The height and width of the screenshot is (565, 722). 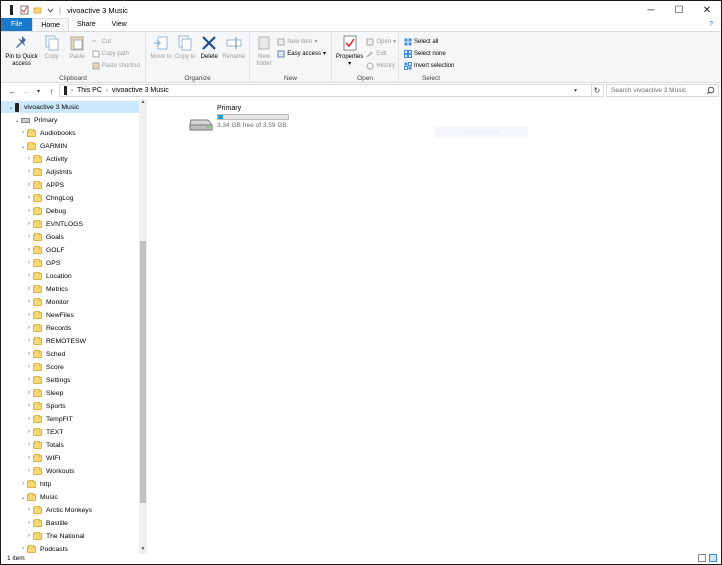 I want to click on help-button: ?, so click(x=711, y=24).